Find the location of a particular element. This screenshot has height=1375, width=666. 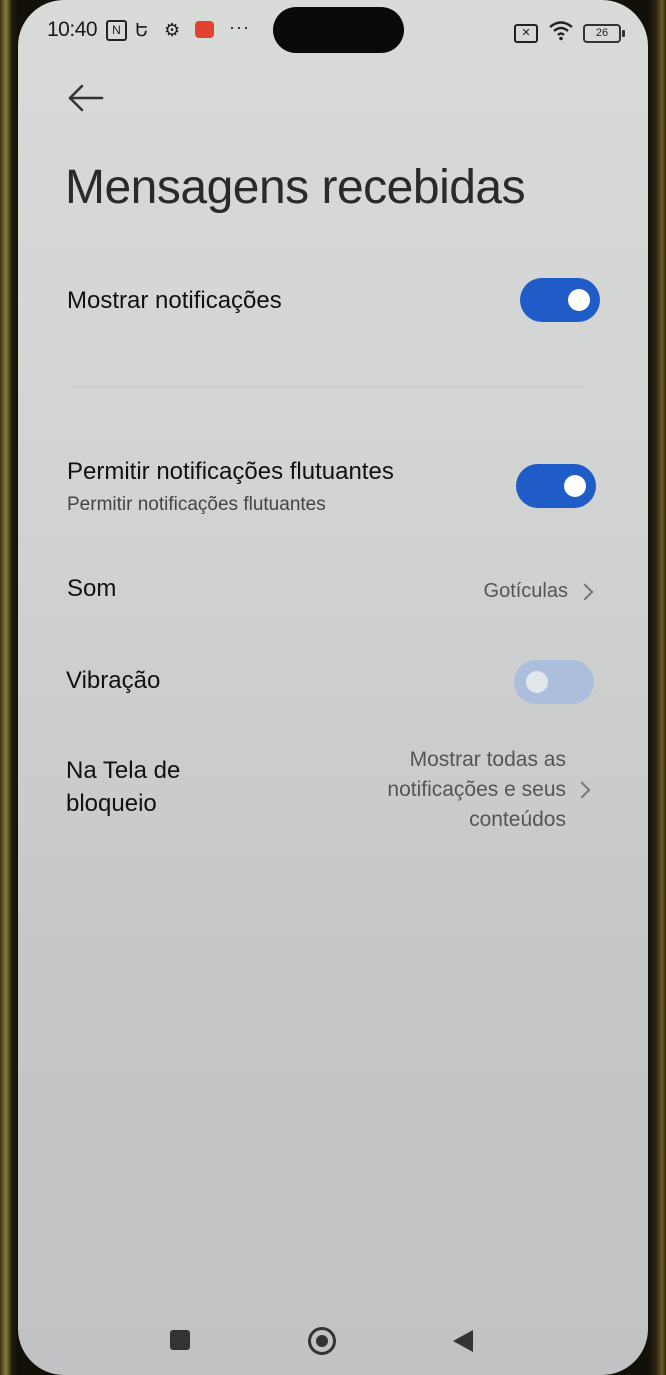

wifi-icon is located at coordinates (561, 32).